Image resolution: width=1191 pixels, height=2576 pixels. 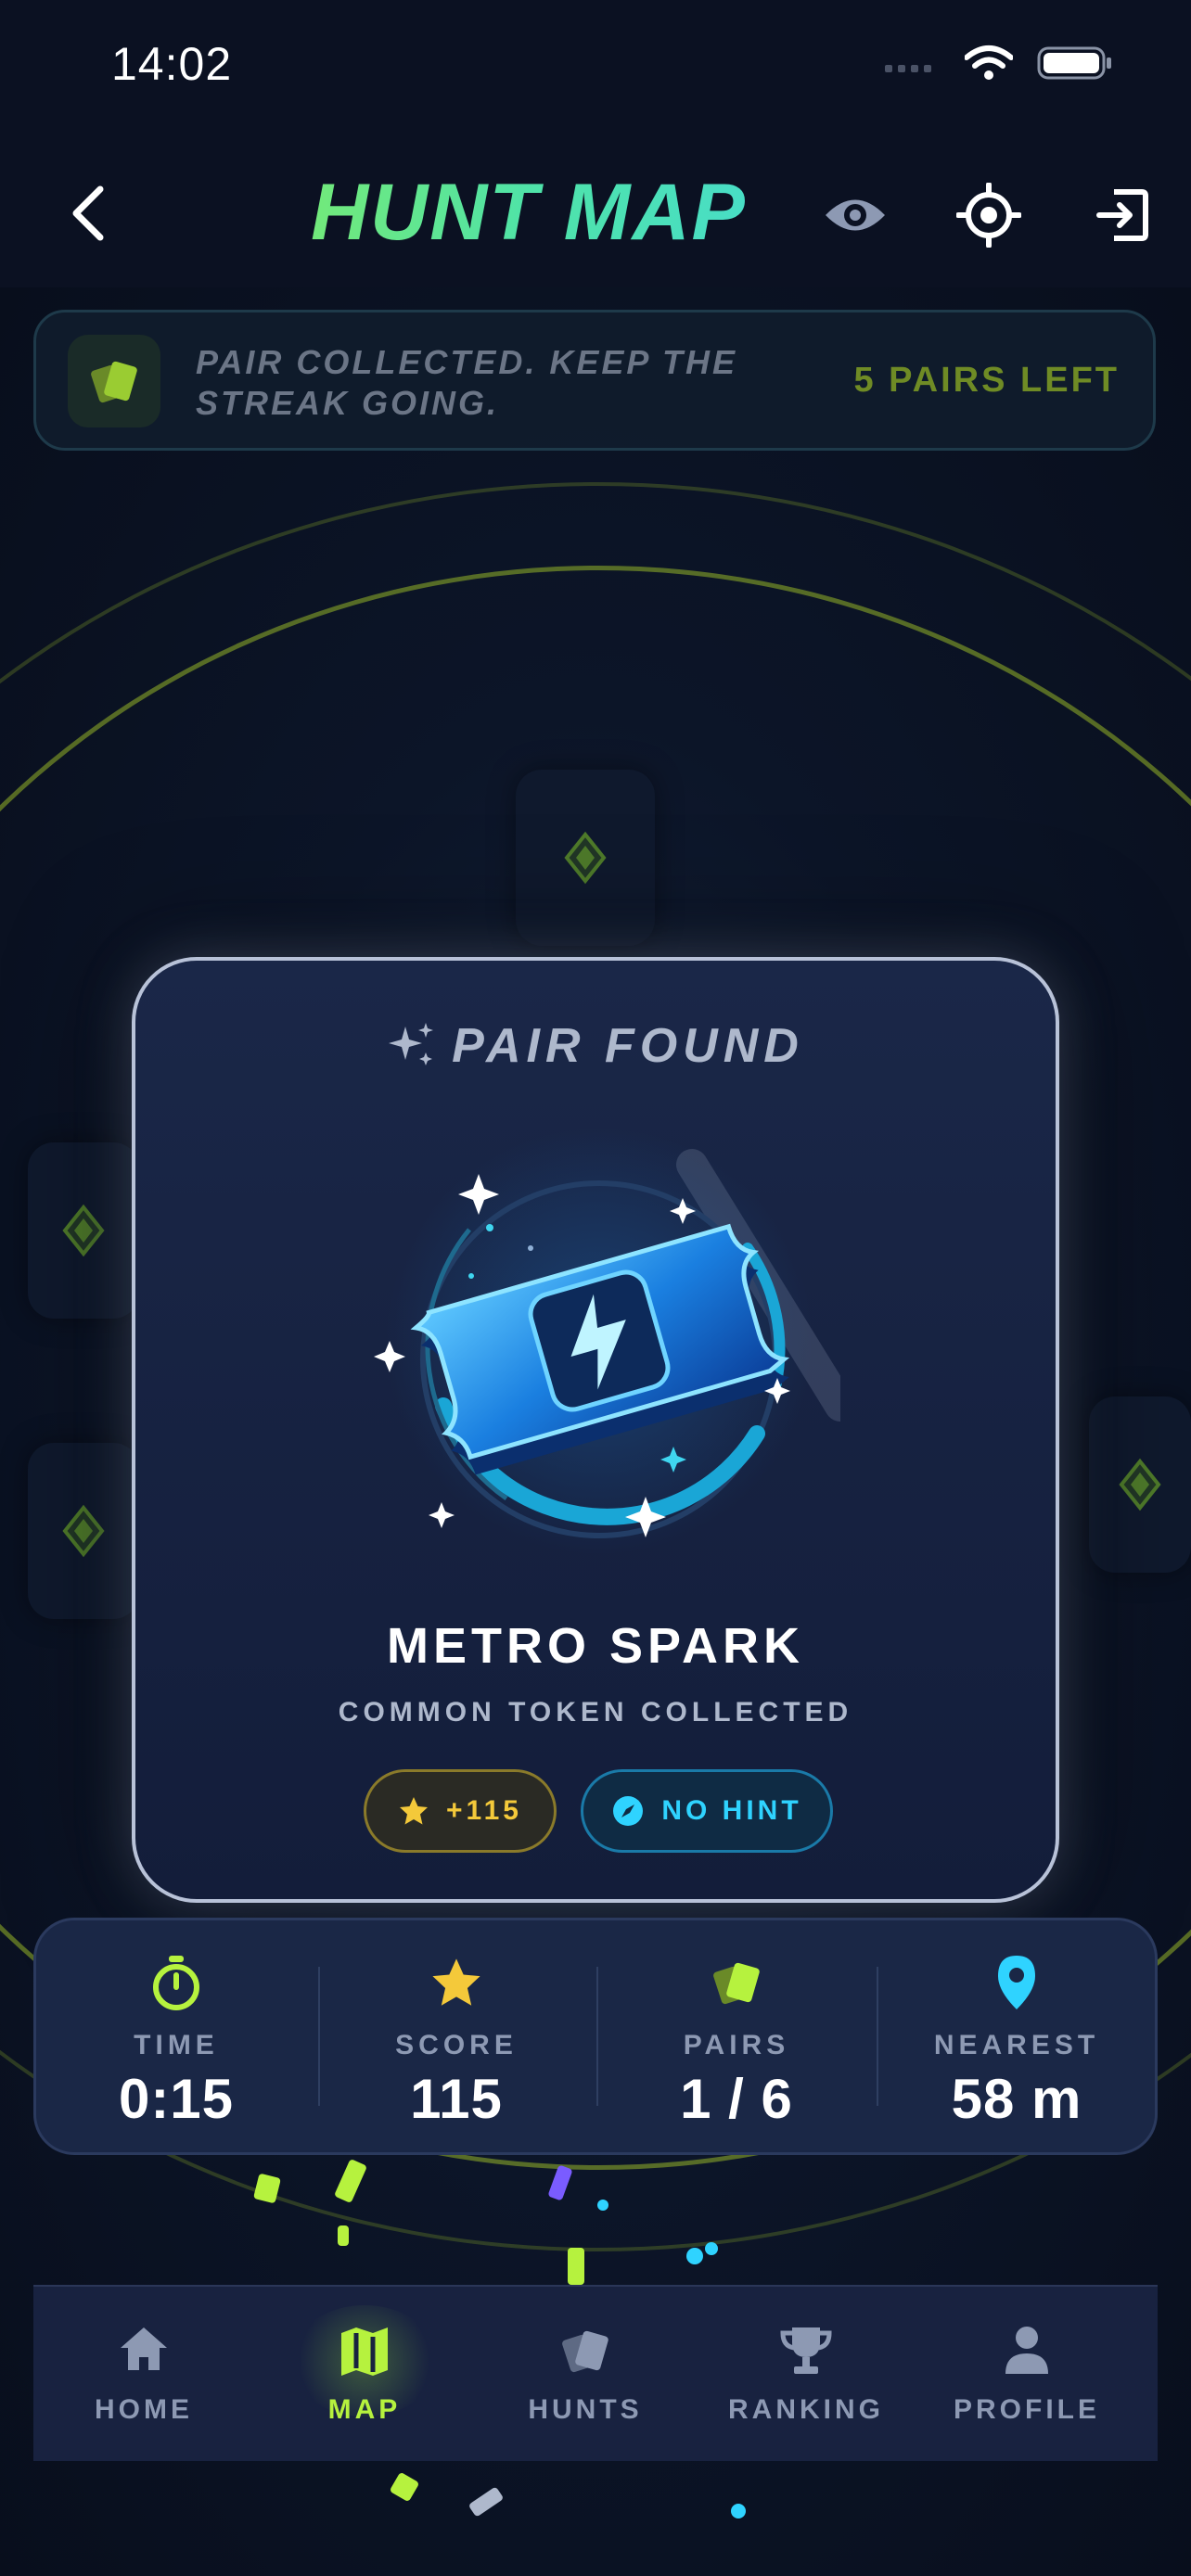 I want to click on crosshair-icon, so click(x=988, y=216).